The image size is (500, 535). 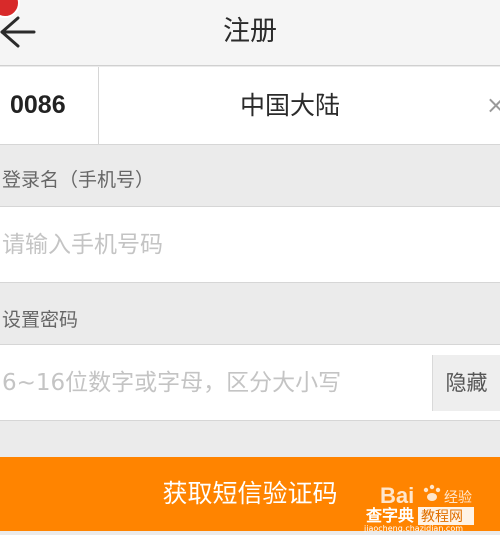 What do you see at coordinates (290, 105) in the screenshot?
I see `region-name: 中国大陆` at bounding box center [290, 105].